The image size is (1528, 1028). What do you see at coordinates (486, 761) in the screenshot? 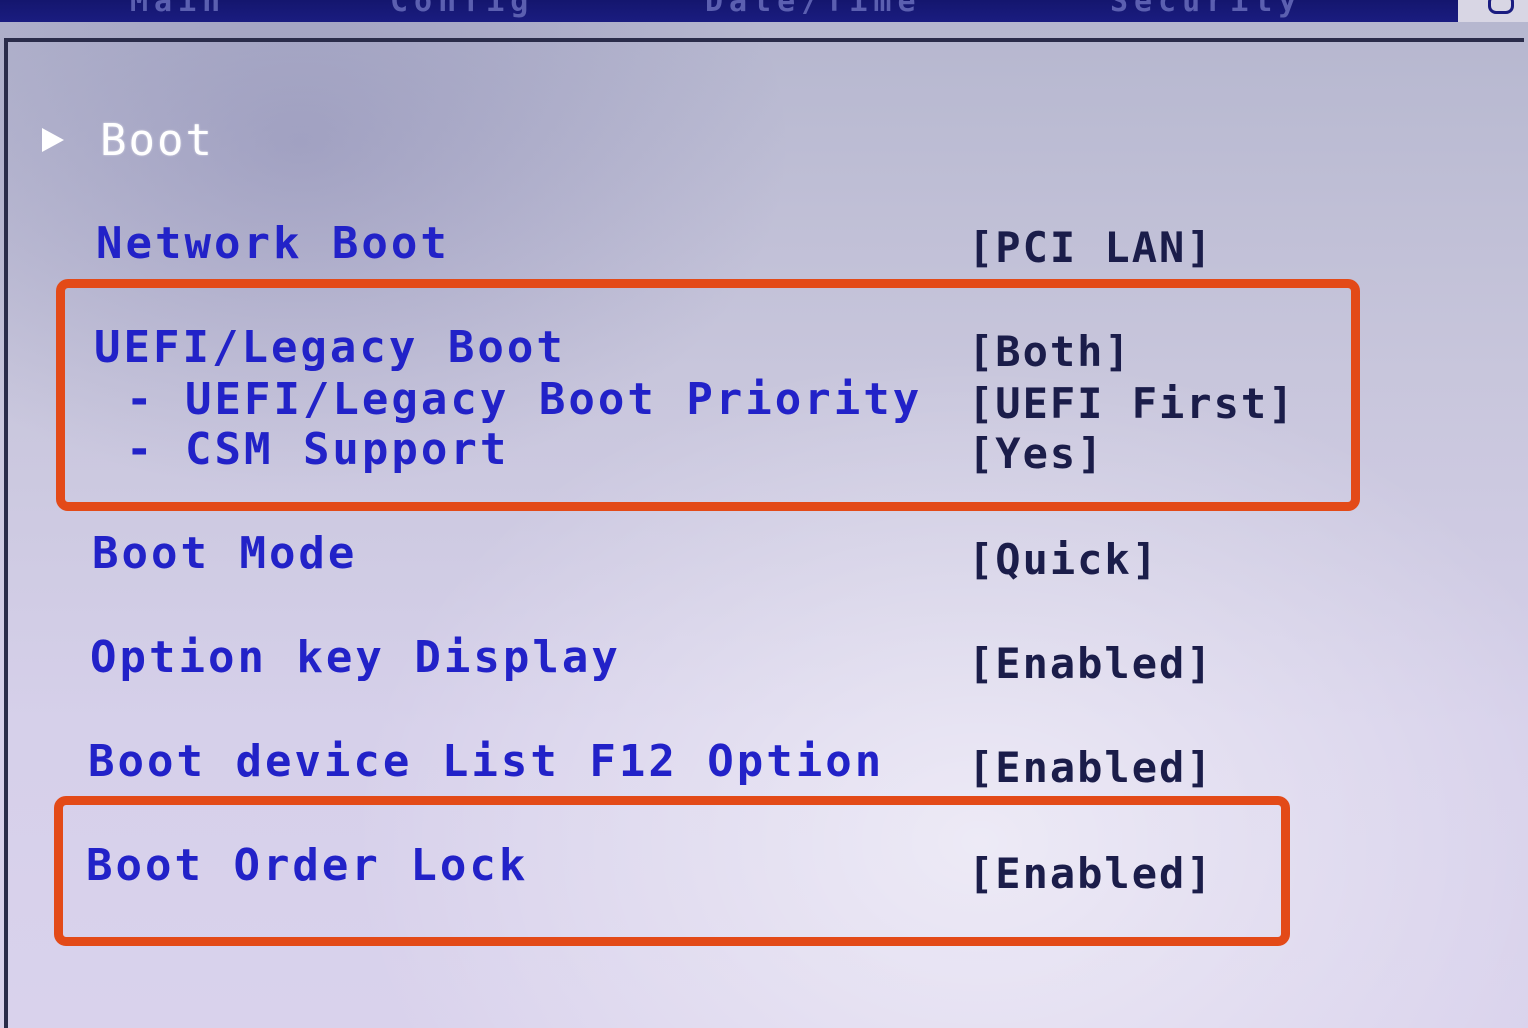
I see `setting-label: Boot device List F12 Option` at bounding box center [486, 761].